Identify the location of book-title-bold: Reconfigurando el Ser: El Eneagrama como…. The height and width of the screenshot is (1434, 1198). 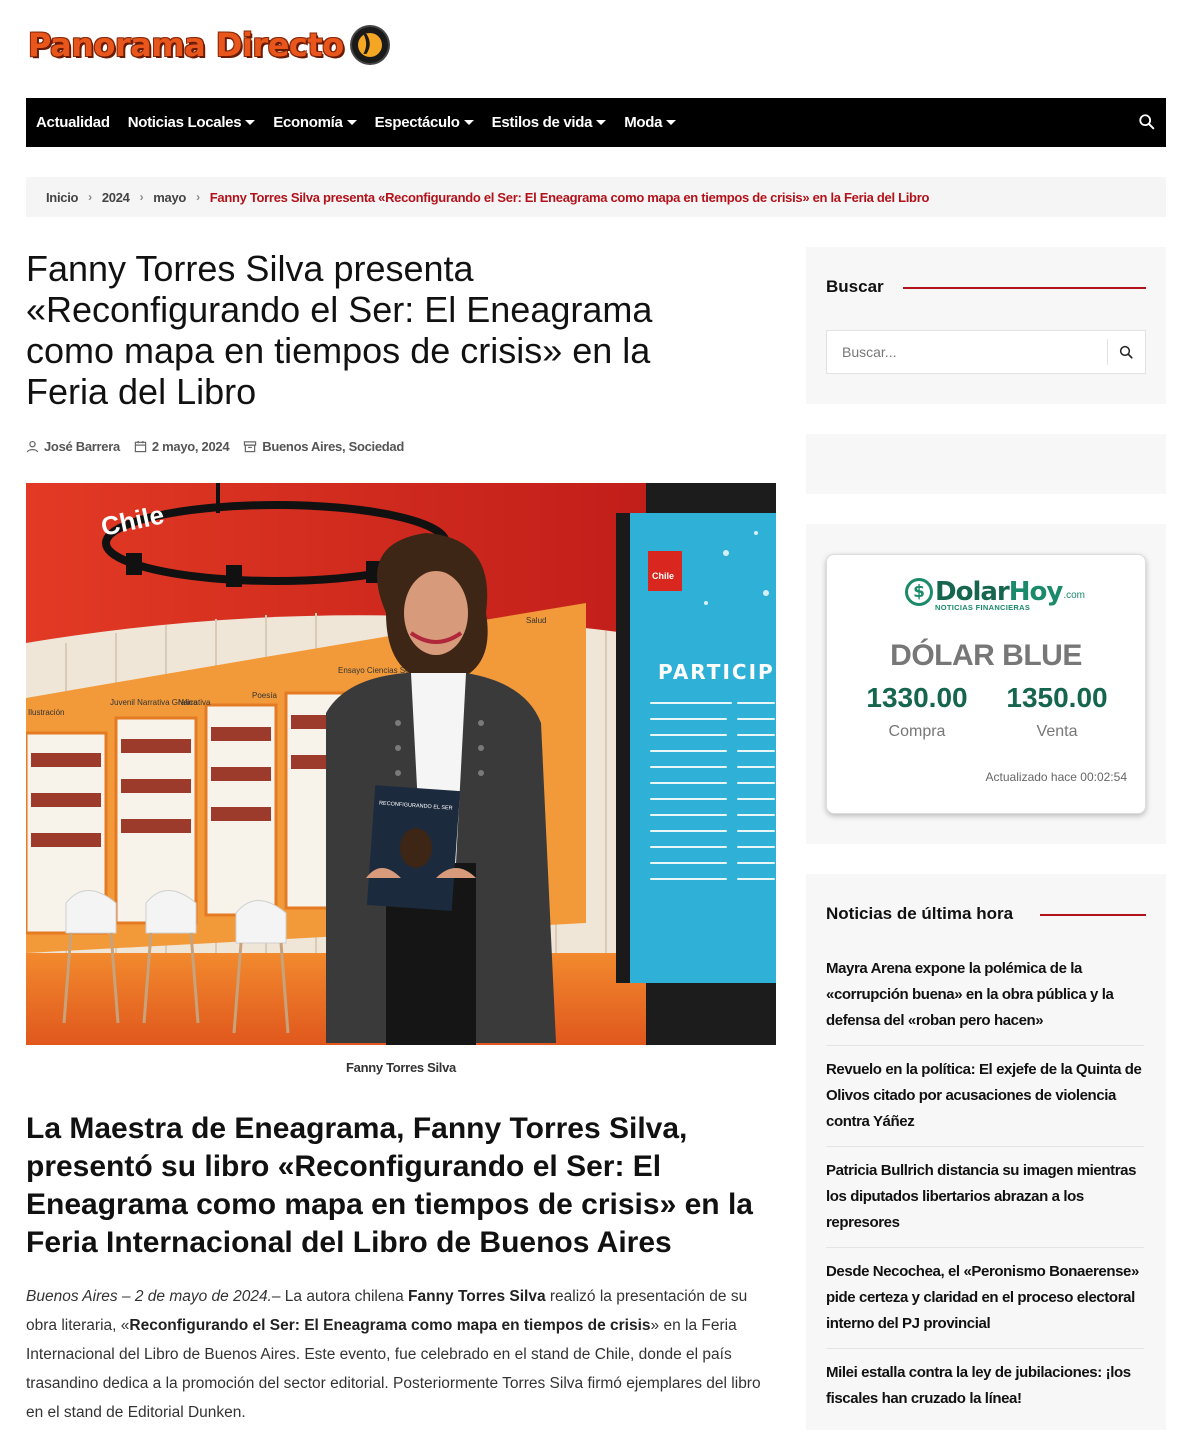
(390, 1325).